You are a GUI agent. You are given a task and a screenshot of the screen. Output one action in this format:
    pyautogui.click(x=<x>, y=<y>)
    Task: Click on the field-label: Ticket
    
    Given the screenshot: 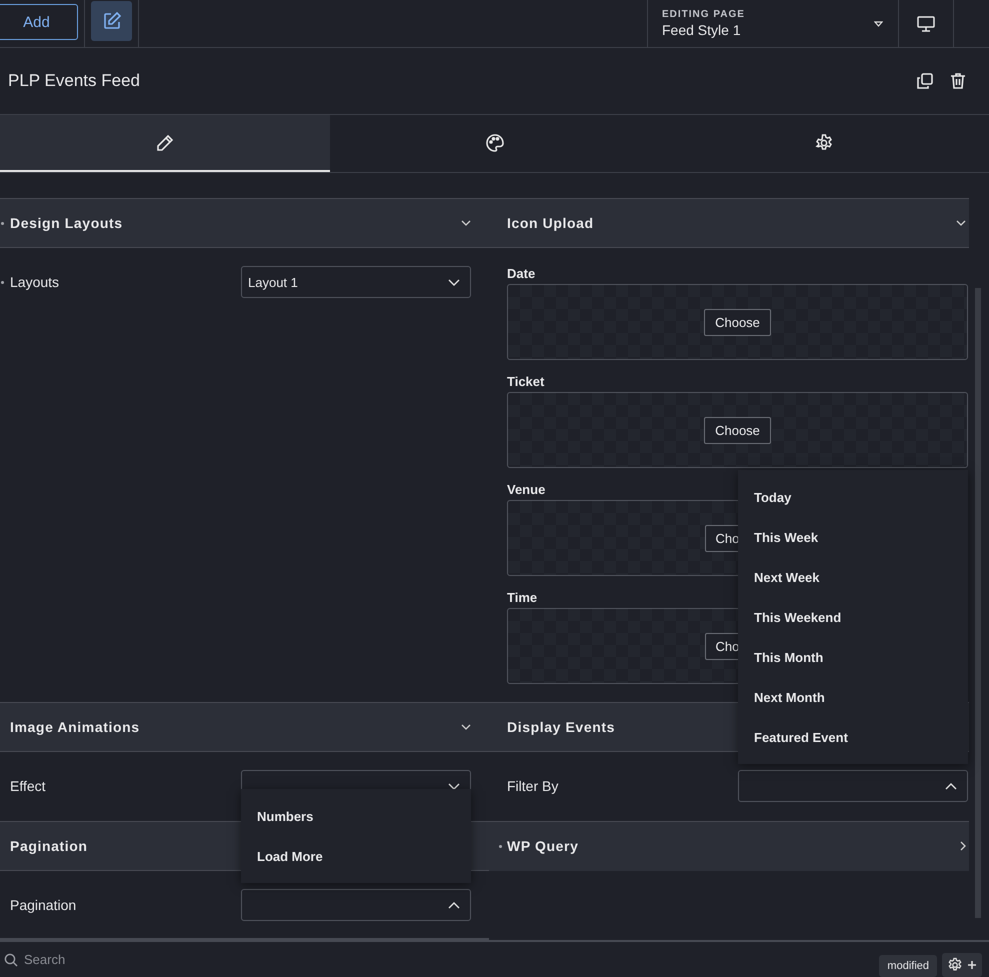 What is the action you would take?
    pyautogui.click(x=526, y=381)
    